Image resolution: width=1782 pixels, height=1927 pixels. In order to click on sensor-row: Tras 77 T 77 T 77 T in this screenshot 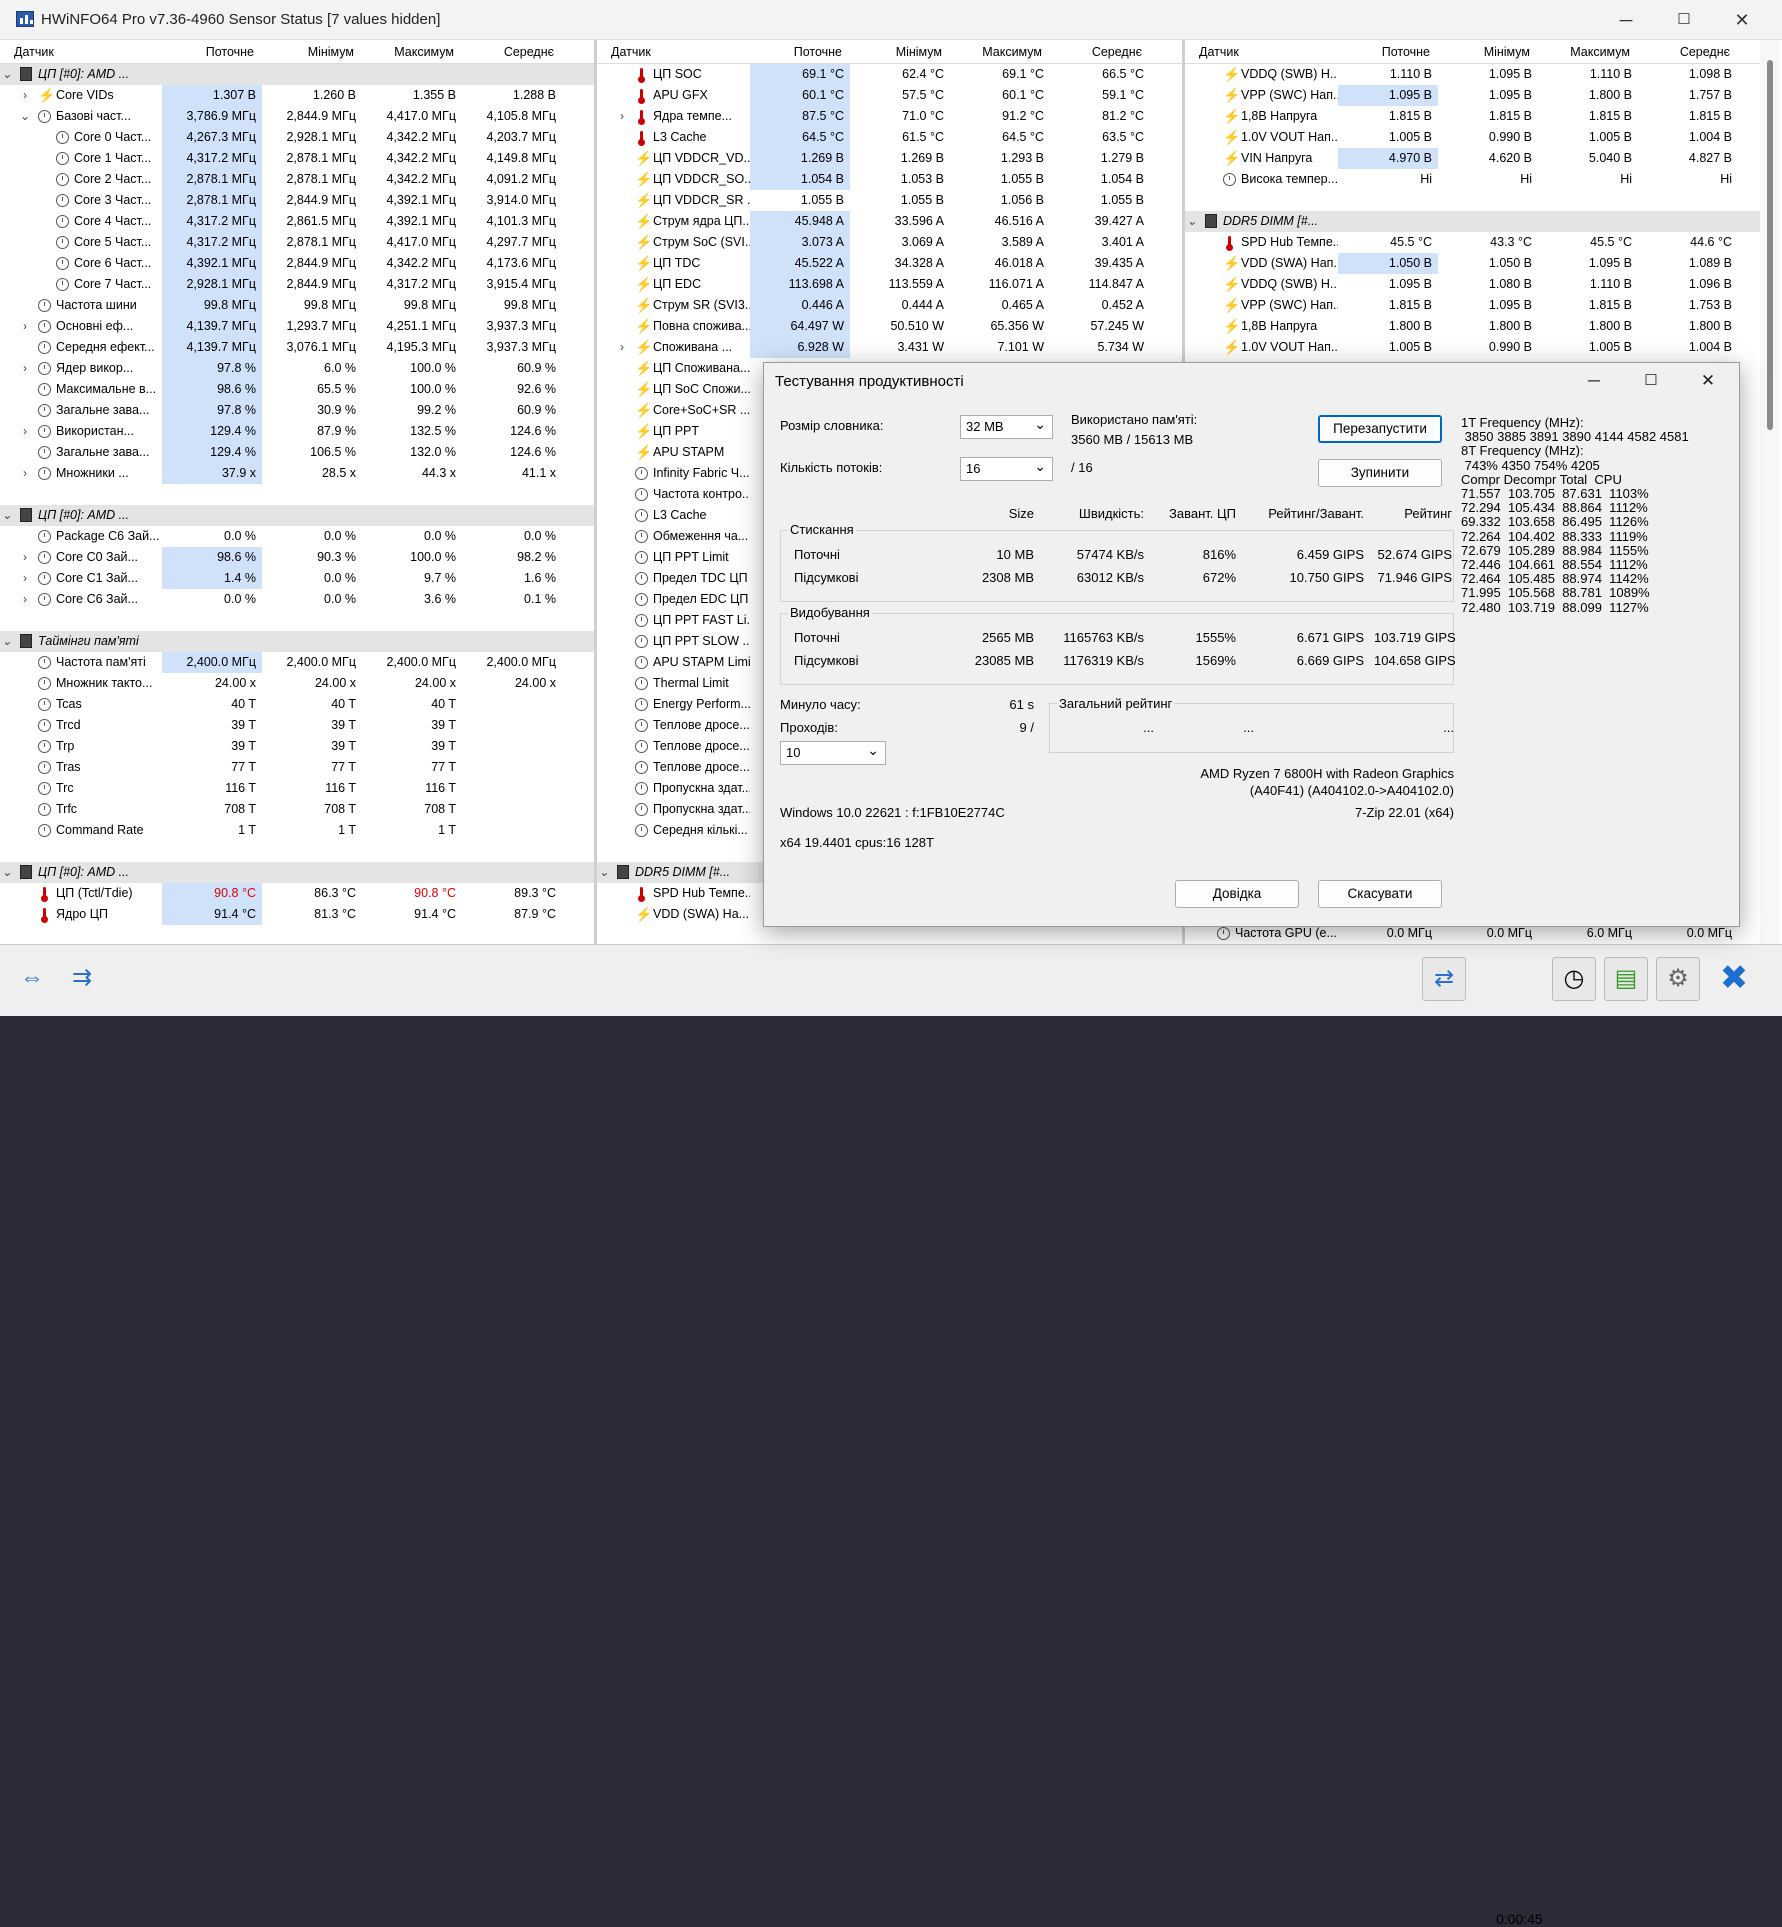, I will do `click(297, 767)`.